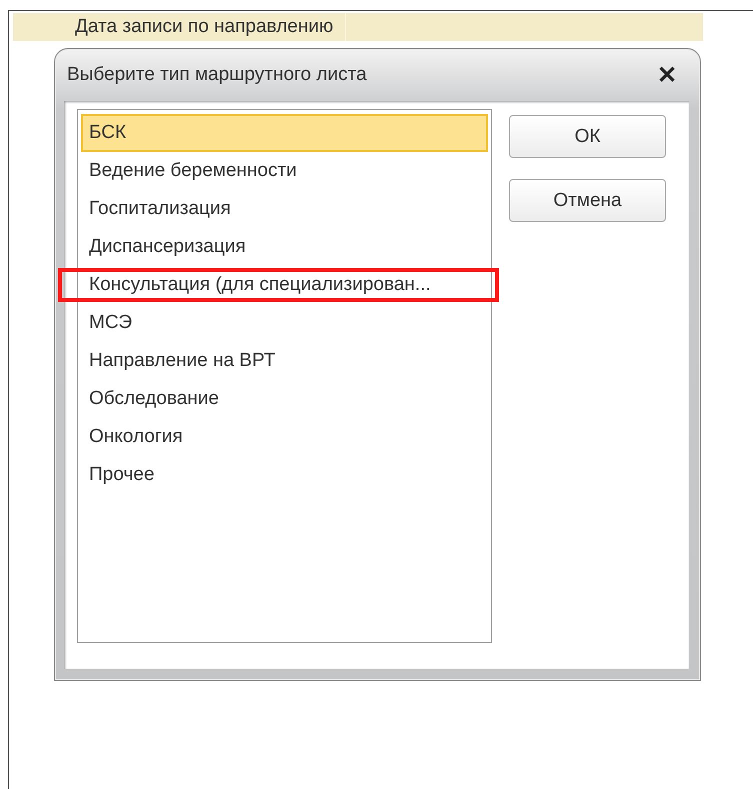  I want to click on list-item: Ведение беременности, so click(284, 171).